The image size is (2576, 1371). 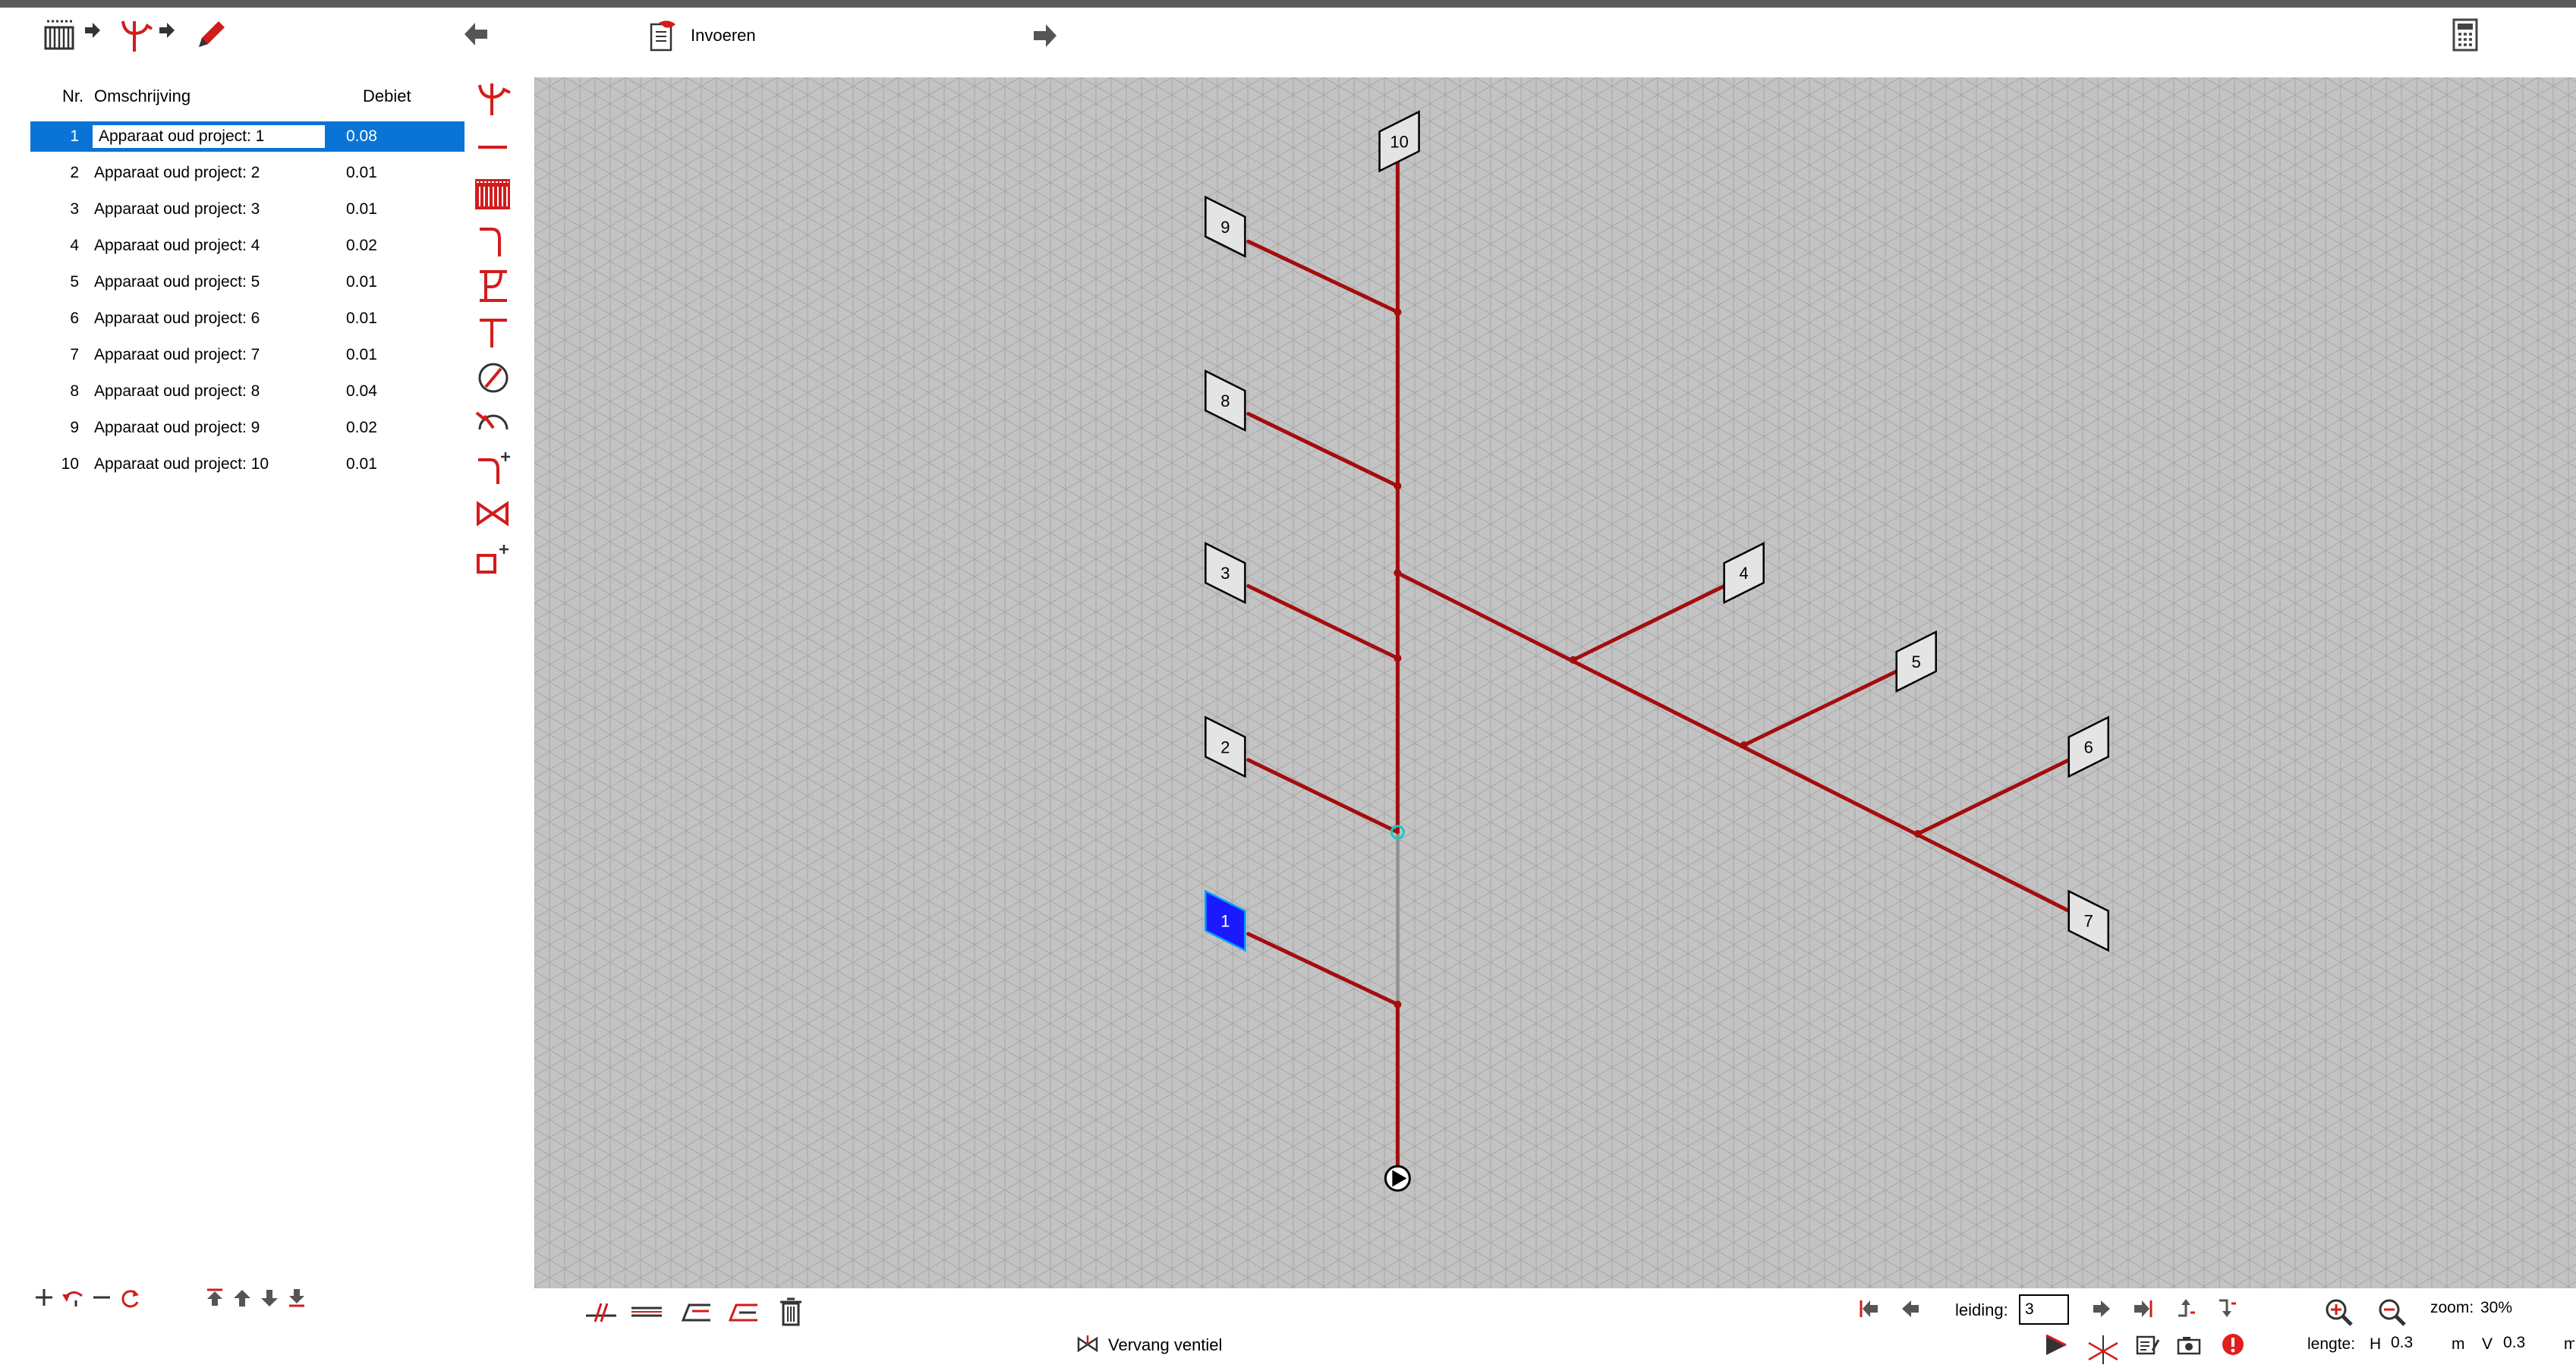 I want to click on tool-add-appliance-icon, so click(x=492, y=557).